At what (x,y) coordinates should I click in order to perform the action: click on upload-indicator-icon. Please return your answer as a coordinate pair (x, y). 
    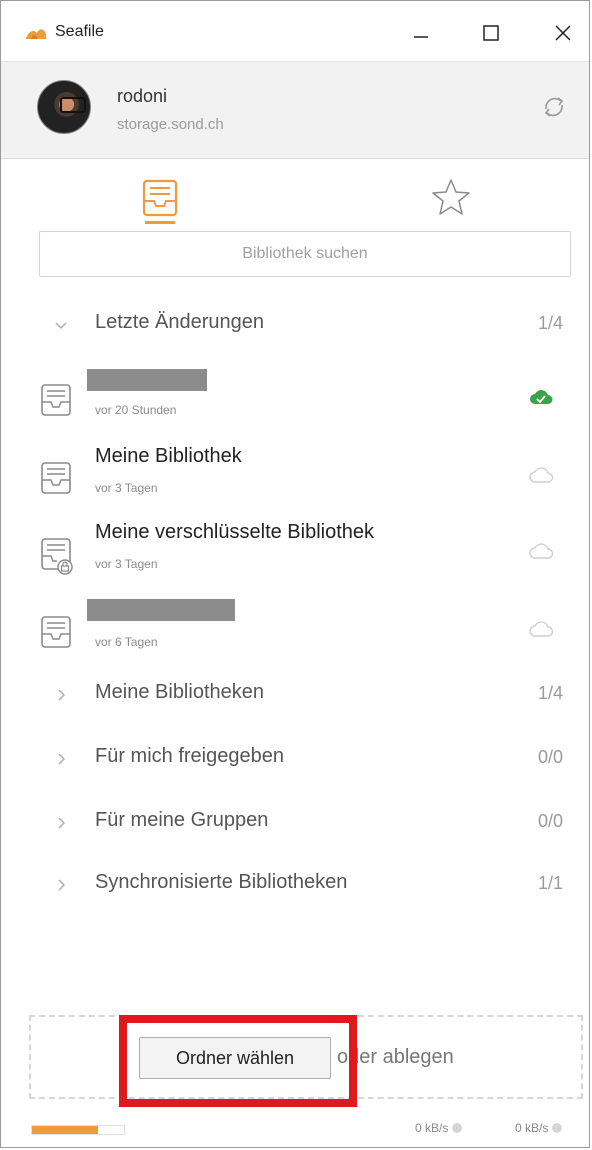
    Looking at the image, I should click on (557, 1128).